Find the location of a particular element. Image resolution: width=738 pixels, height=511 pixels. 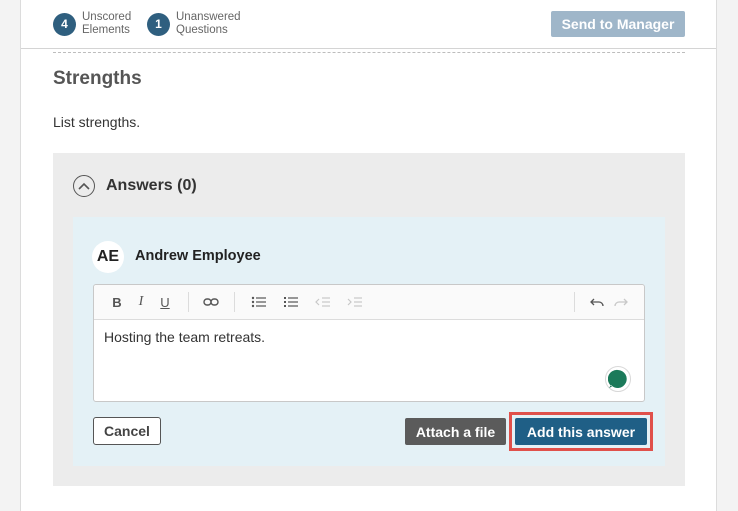

unanswered-count-badge: 1 is located at coordinates (158, 24).